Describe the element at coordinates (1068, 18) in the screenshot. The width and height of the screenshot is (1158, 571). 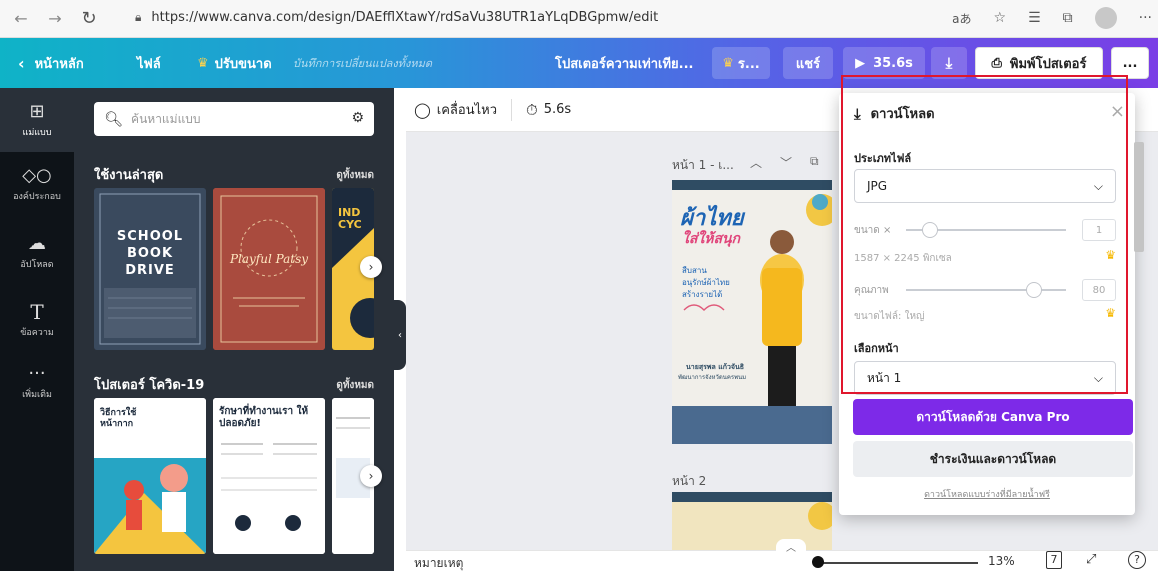
I see `collections-icon: ⧉` at that location.